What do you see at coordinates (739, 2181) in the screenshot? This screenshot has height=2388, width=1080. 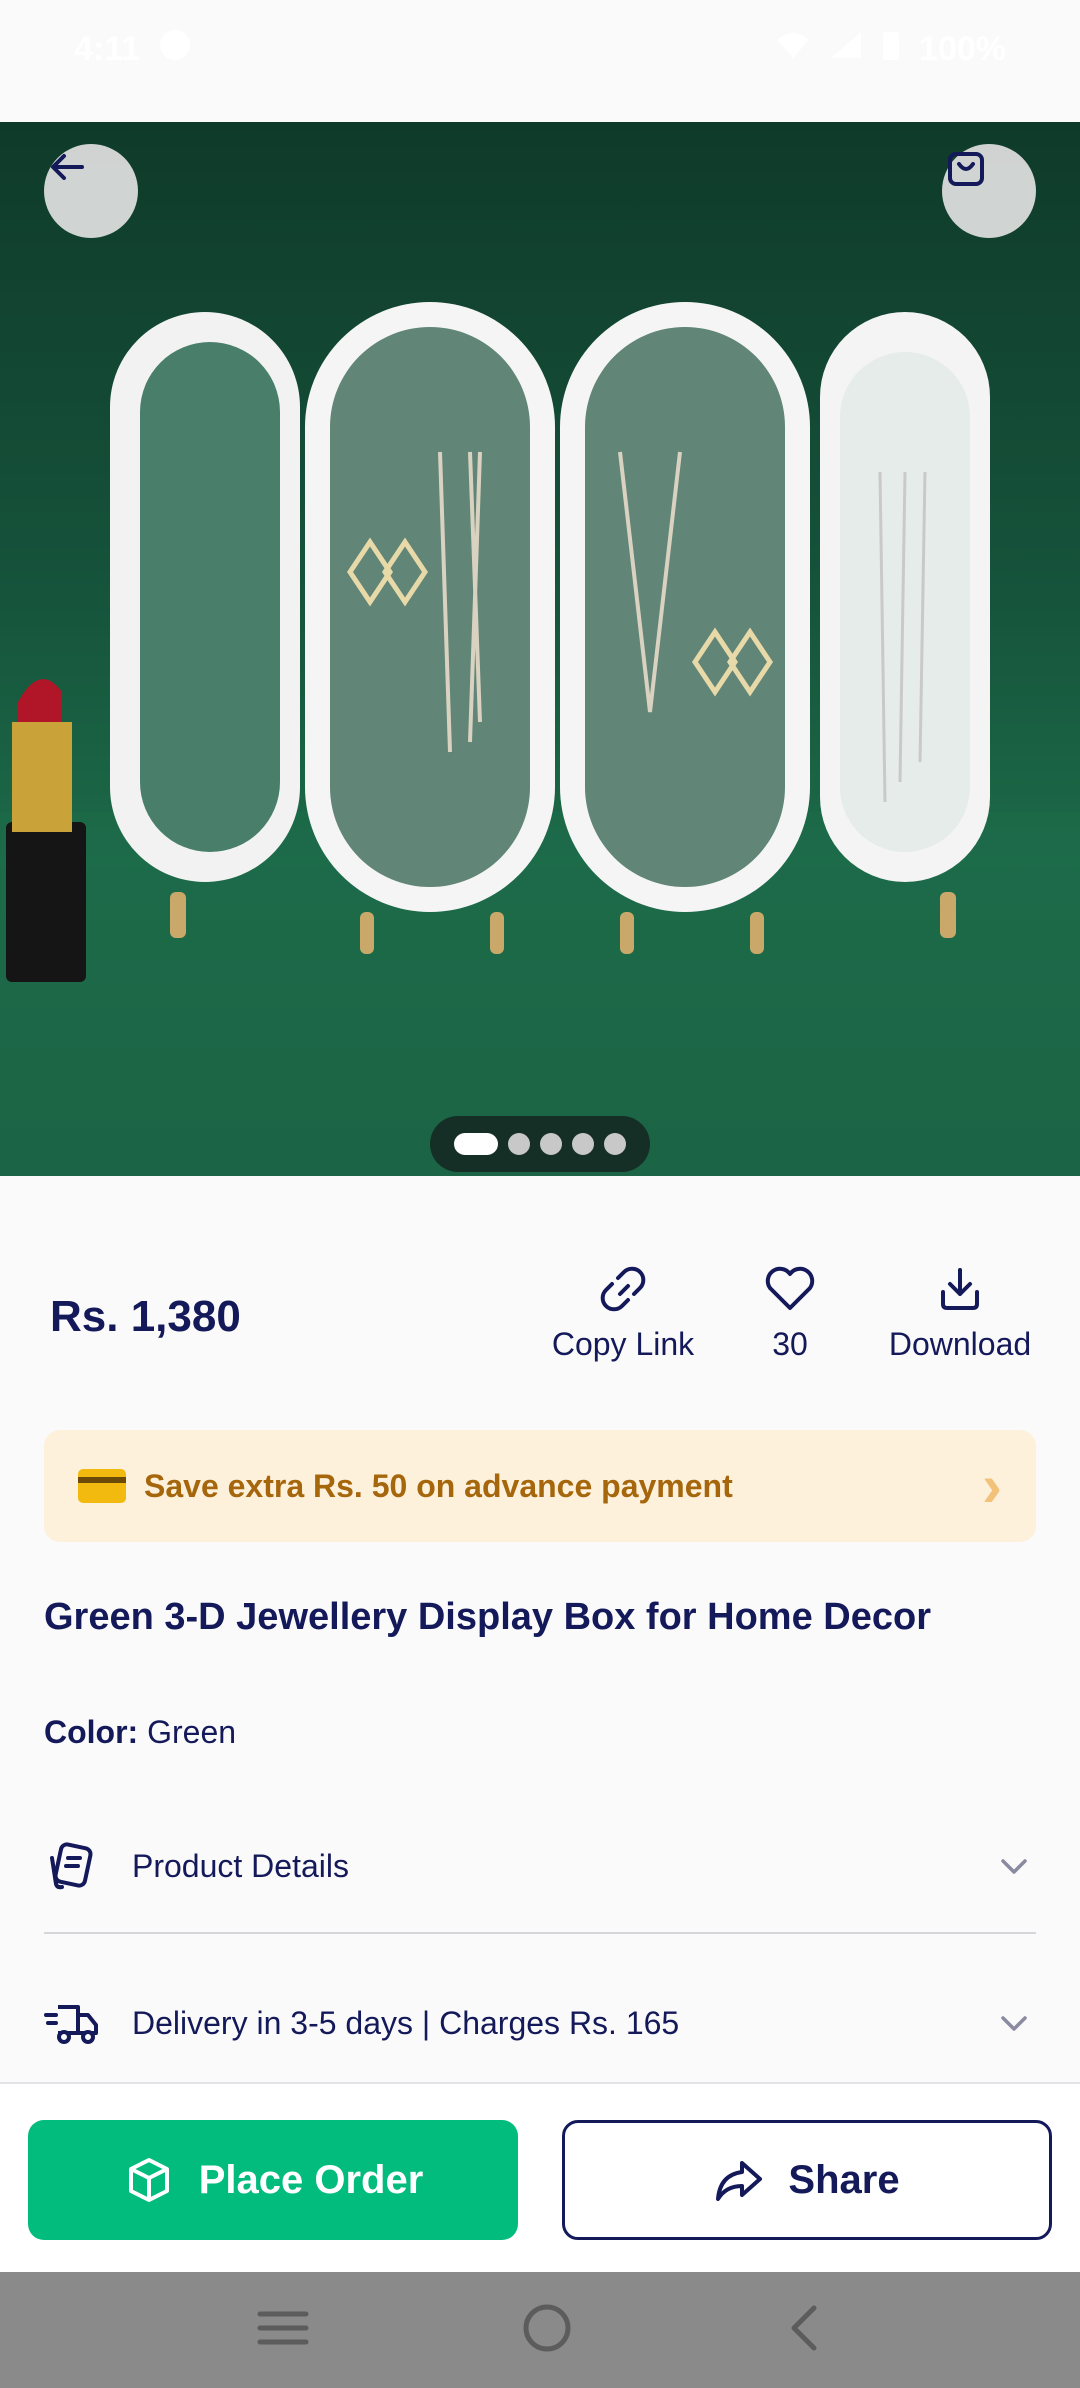 I see `share-icon` at bounding box center [739, 2181].